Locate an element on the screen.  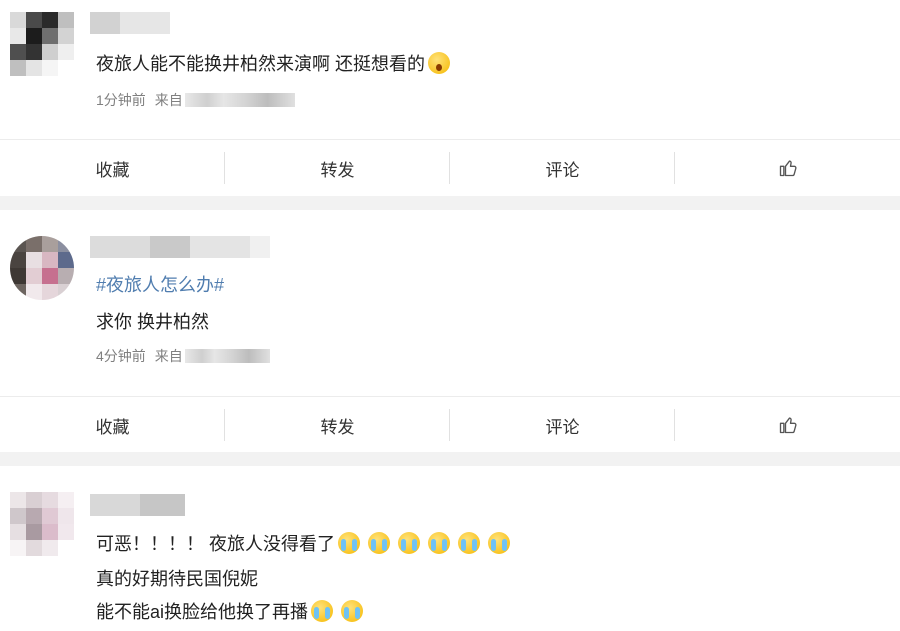
post-meta: 1分钟前 来自 is located at coordinates (195, 100).